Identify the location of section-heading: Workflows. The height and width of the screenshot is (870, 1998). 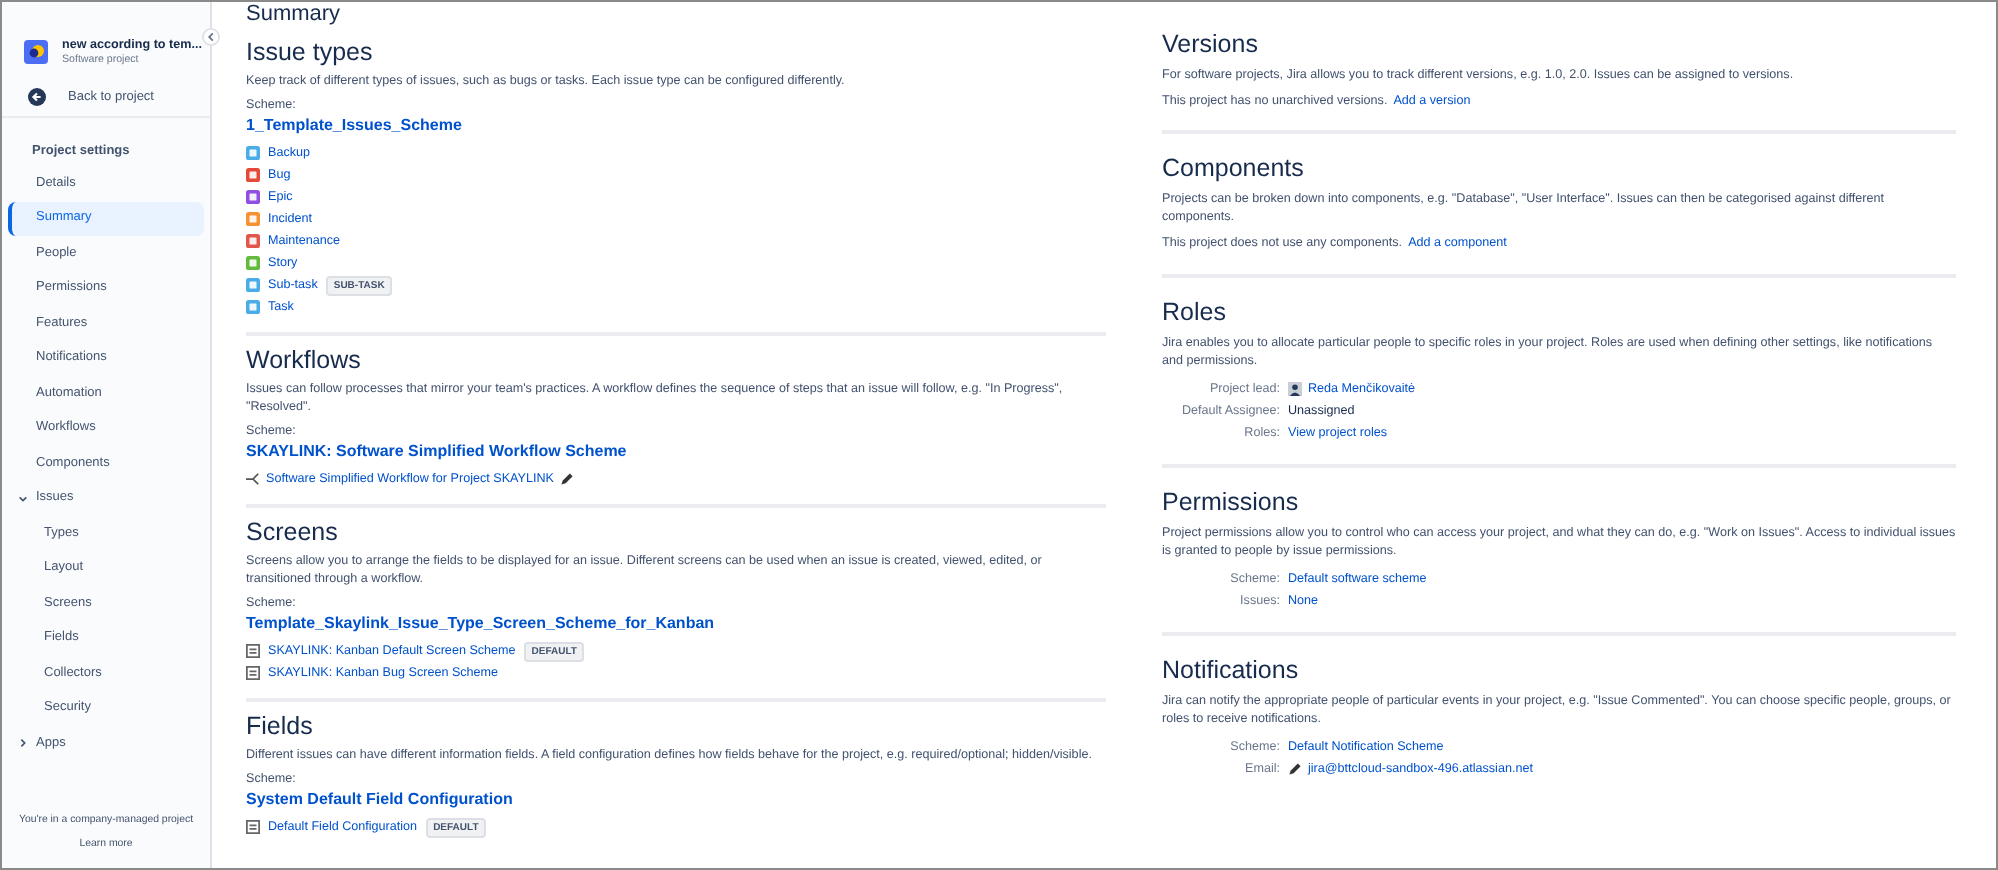
(304, 361).